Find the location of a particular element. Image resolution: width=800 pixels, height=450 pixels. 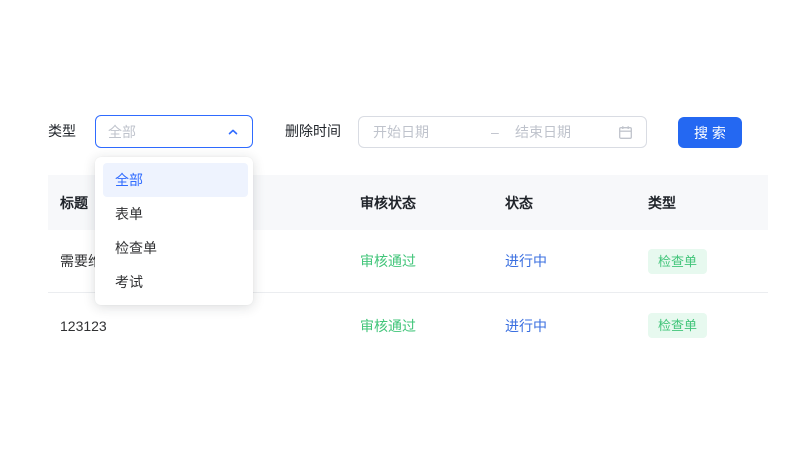

type-select: 全部 is located at coordinates (174, 131).